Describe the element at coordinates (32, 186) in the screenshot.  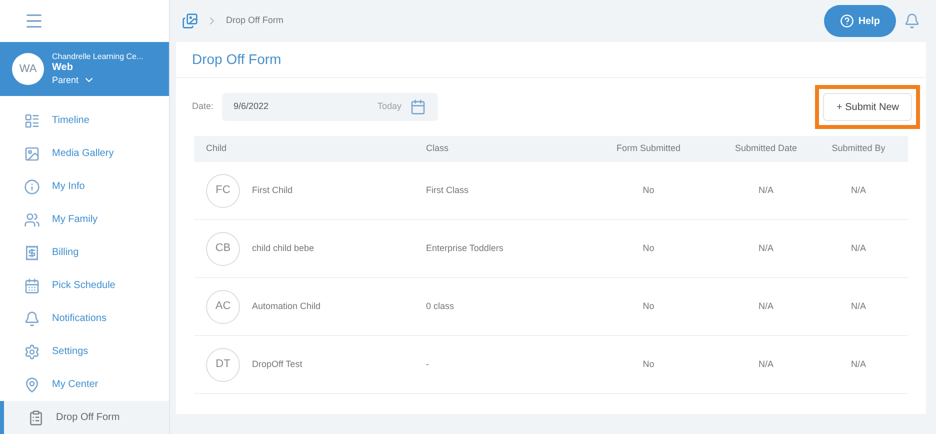
I see `info-icon` at that location.